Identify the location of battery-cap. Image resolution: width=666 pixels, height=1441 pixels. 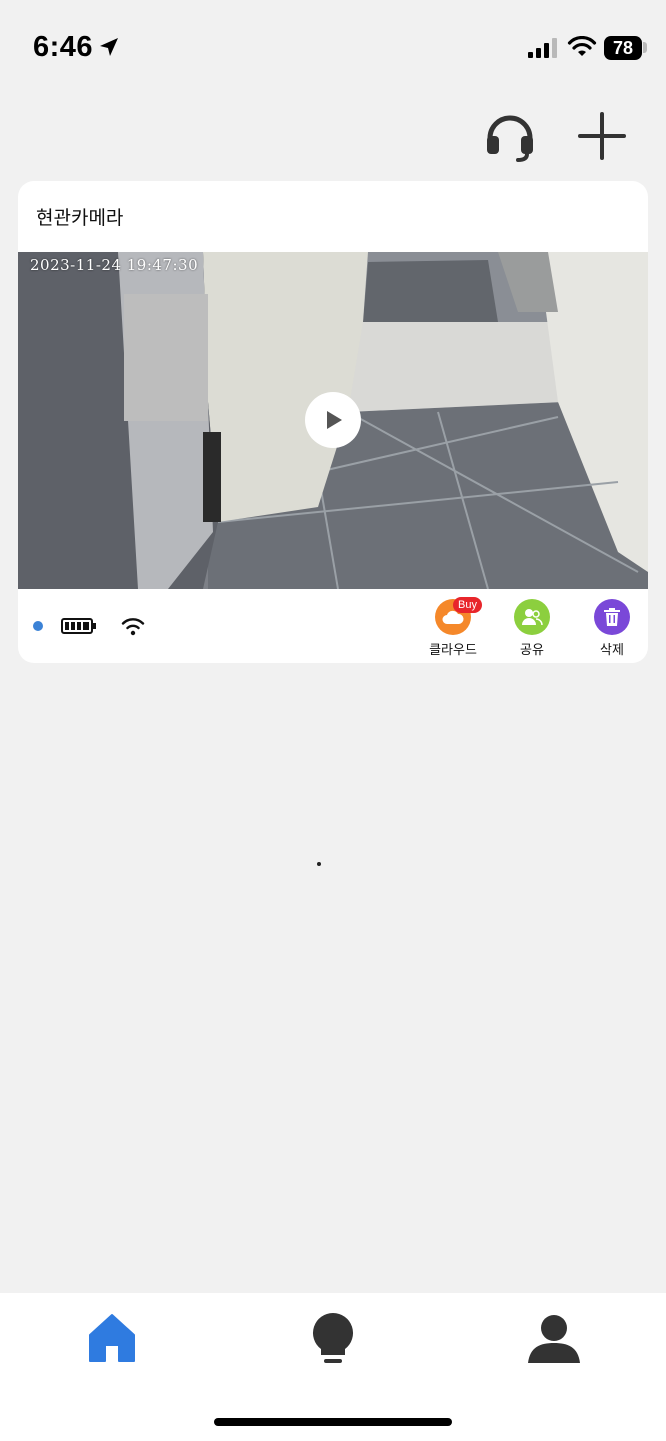
(645, 47).